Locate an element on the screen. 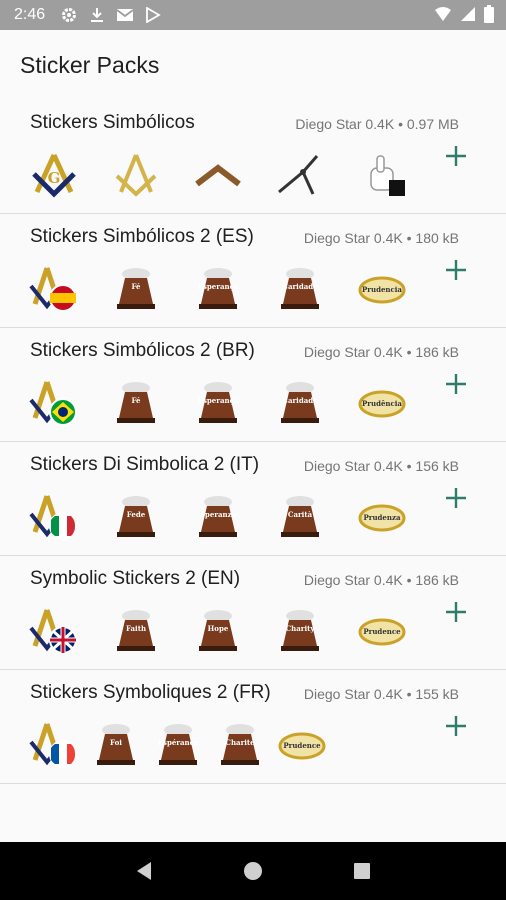 The height and width of the screenshot is (900, 506). sticker-pedestal: Charity is located at coordinates (300, 631).